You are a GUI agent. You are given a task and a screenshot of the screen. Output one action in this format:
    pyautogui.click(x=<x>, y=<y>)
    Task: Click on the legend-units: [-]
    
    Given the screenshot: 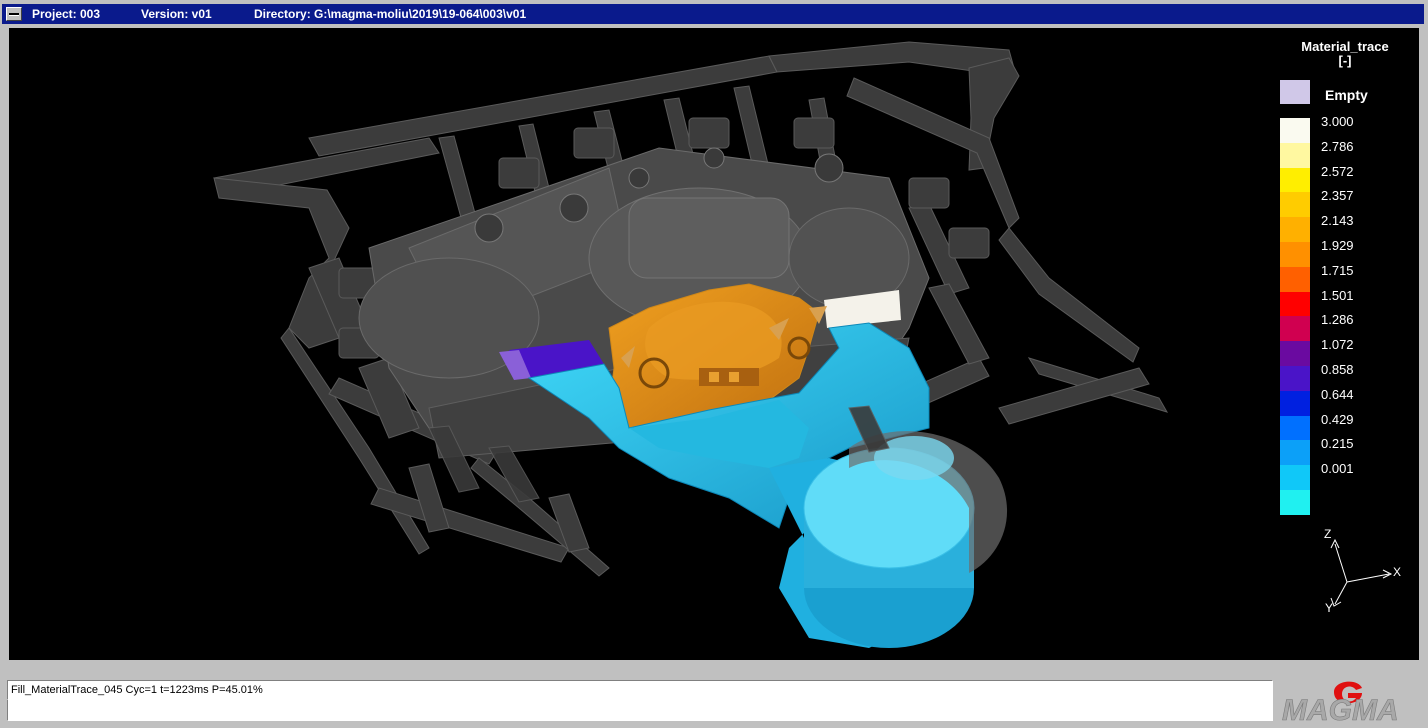 What is the action you would take?
    pyautogui.click(x=1345, y=60)
    